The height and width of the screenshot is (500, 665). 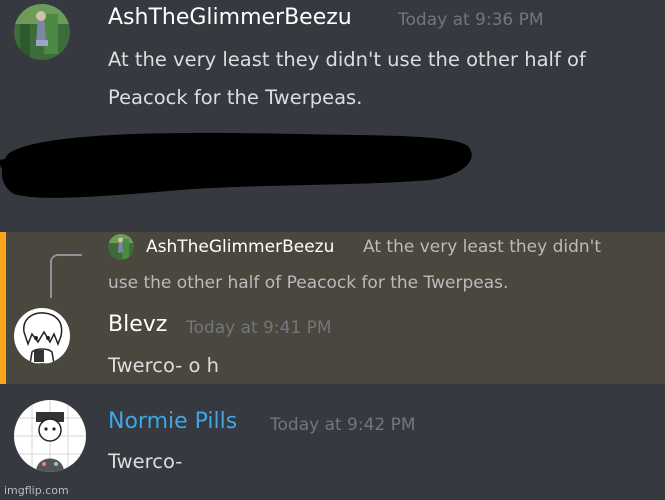 What do you see at coordinates (137, 324) in the screenshot?
I see `message-author-name: Blevz` at bounding box center [137, 324].